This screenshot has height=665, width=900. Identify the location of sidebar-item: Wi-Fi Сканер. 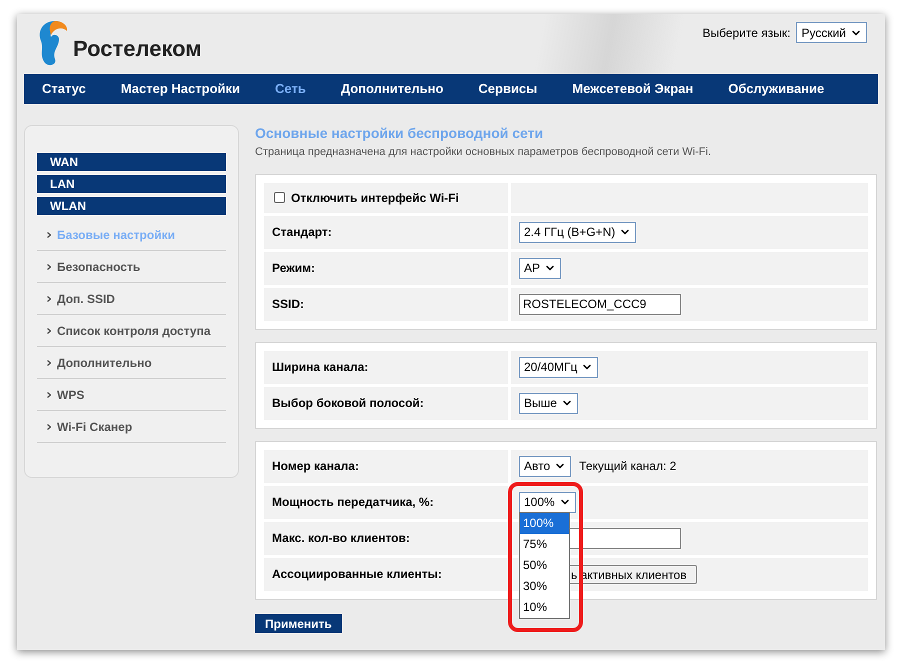
(94, 427).